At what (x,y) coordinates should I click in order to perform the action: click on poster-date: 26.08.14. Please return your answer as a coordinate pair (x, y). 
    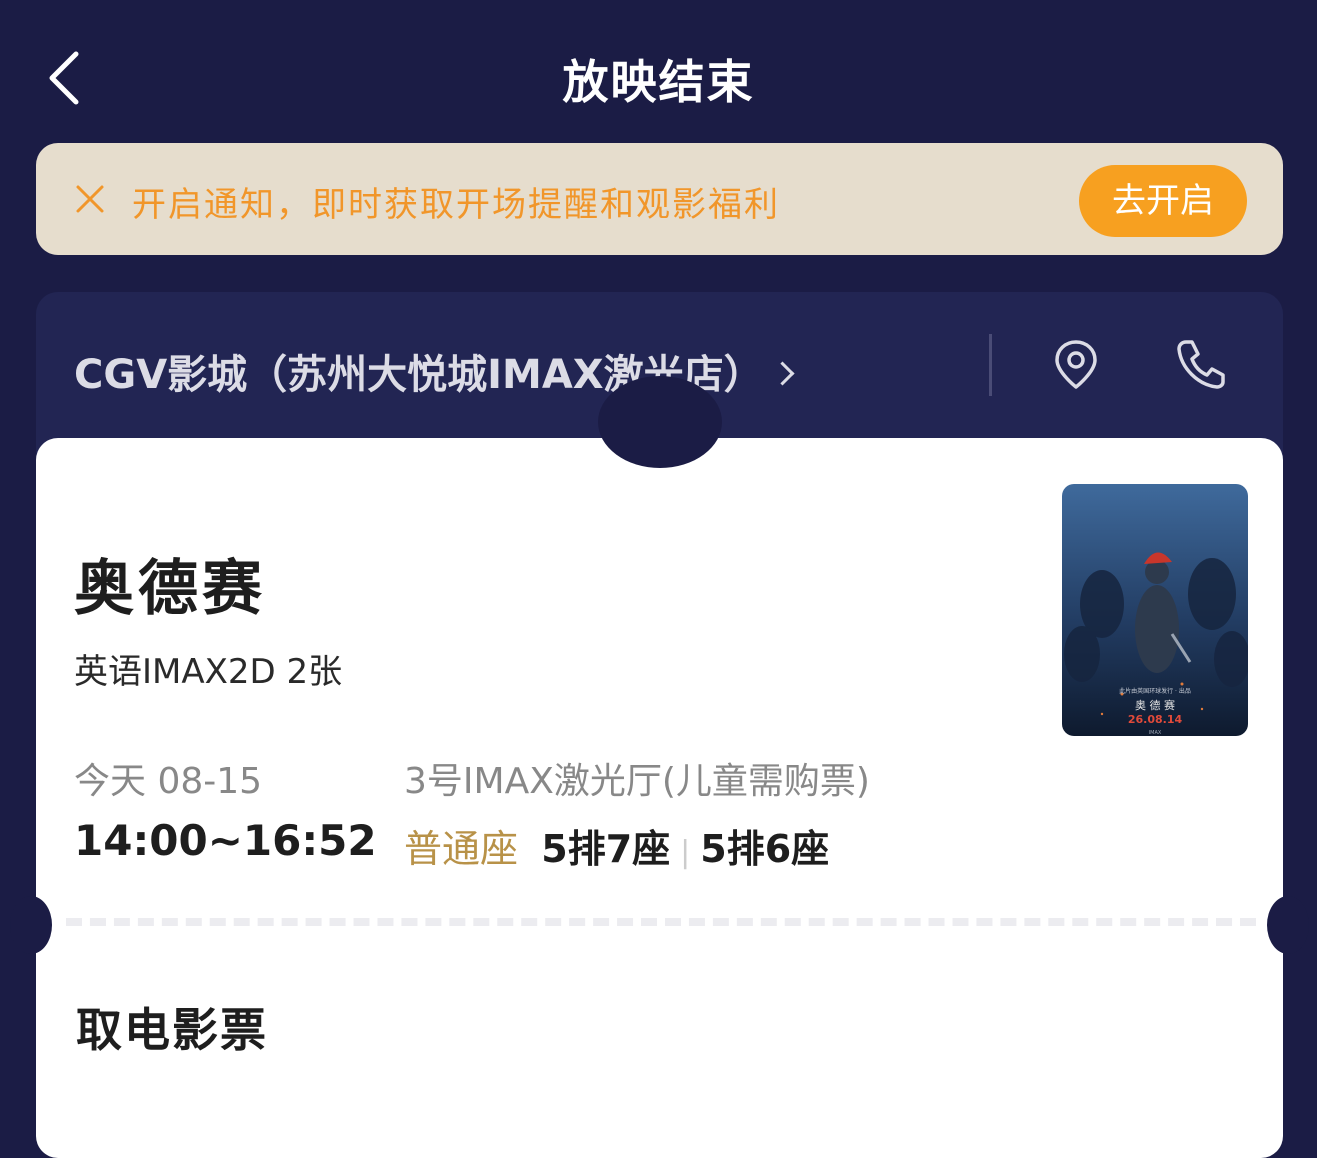
    Looking at the image, I should click on (1155, 719).